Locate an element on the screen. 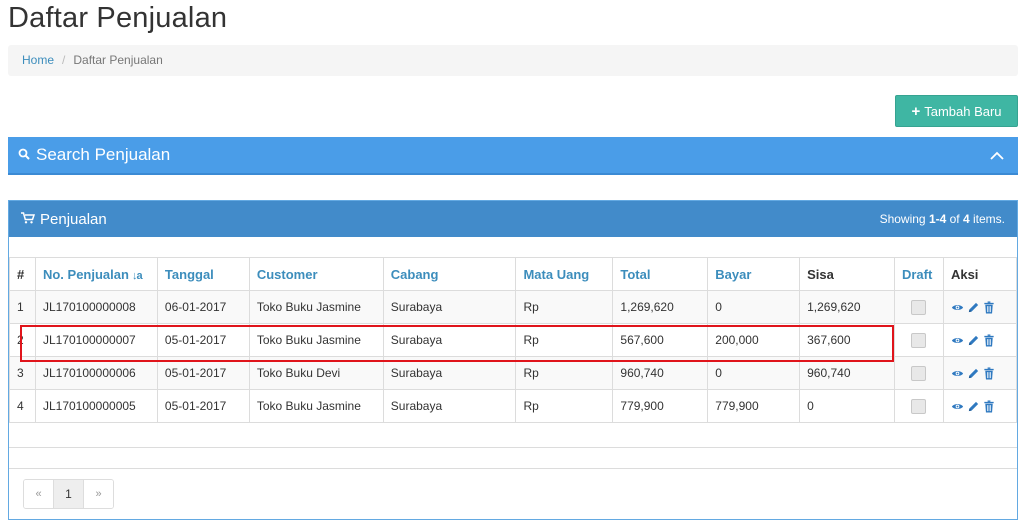  breadcrumb: Home / Daftar Penjualan is located at coordinates (513, 60).